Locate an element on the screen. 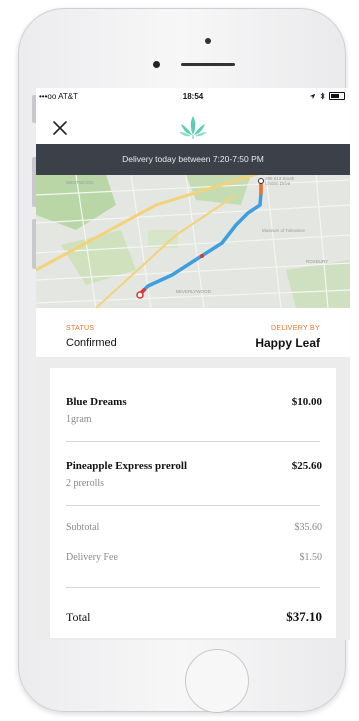 Image resolution: width=359 pixels, height=721 pixels. status-bar: •••oo AT&T 18:54 is located at coordinates (193, 96).